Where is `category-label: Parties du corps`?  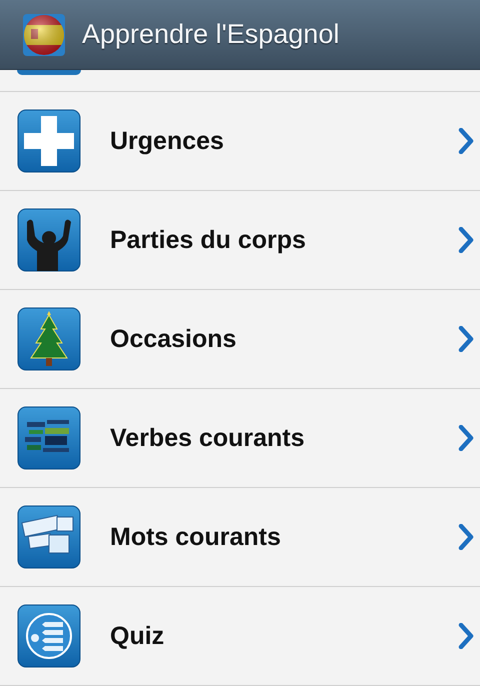 category-label: Parties du corps is located at coordinates (208, 240).